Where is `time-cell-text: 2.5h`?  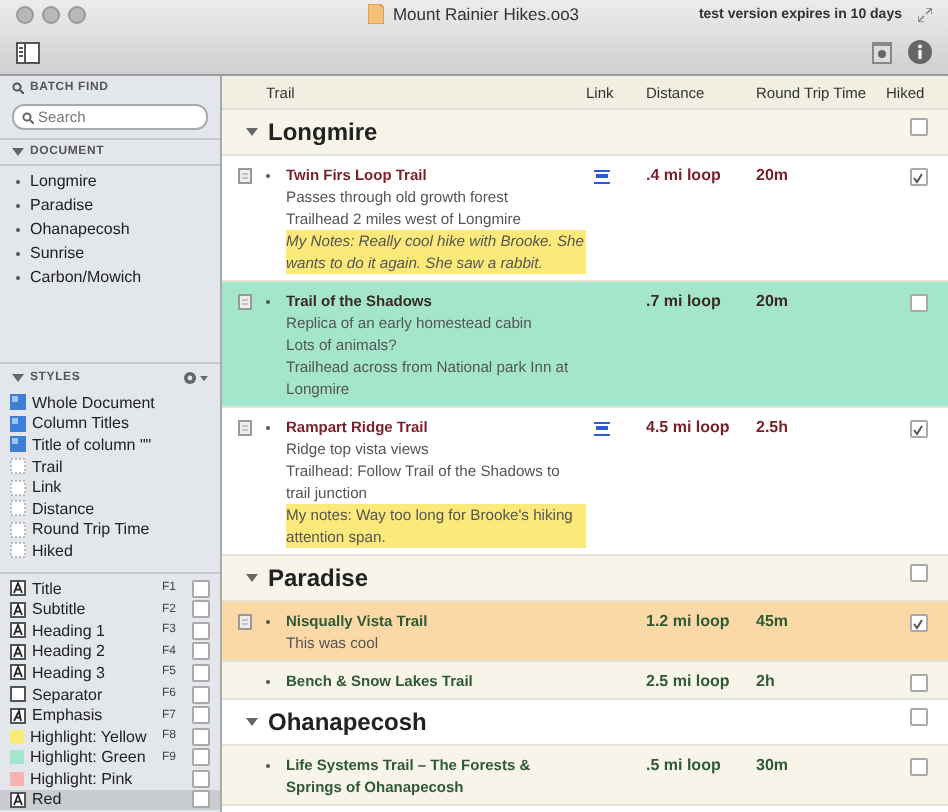
time-cell-text: 2.5h is located at coordinates (773, 428).